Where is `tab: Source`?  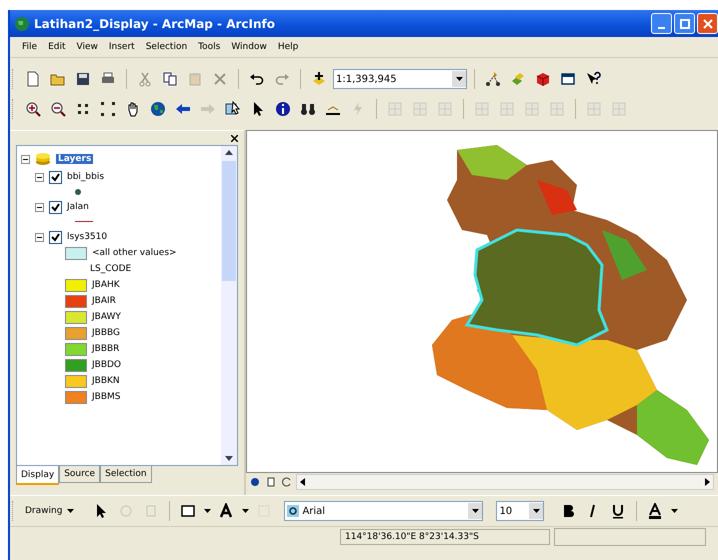 tab: Source is located at coordinates (79, 474).